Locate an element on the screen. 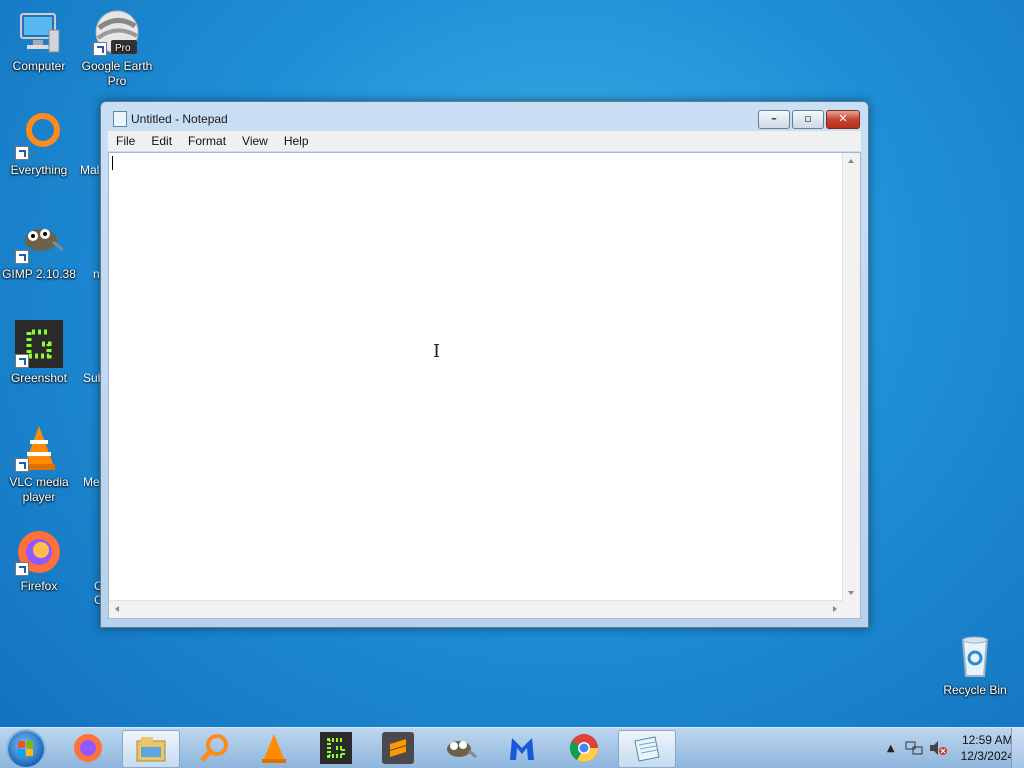 This screenshot has width=1024, height=768. desktop-icon-vlc: VLC media player is located at coordinates (39, 464).